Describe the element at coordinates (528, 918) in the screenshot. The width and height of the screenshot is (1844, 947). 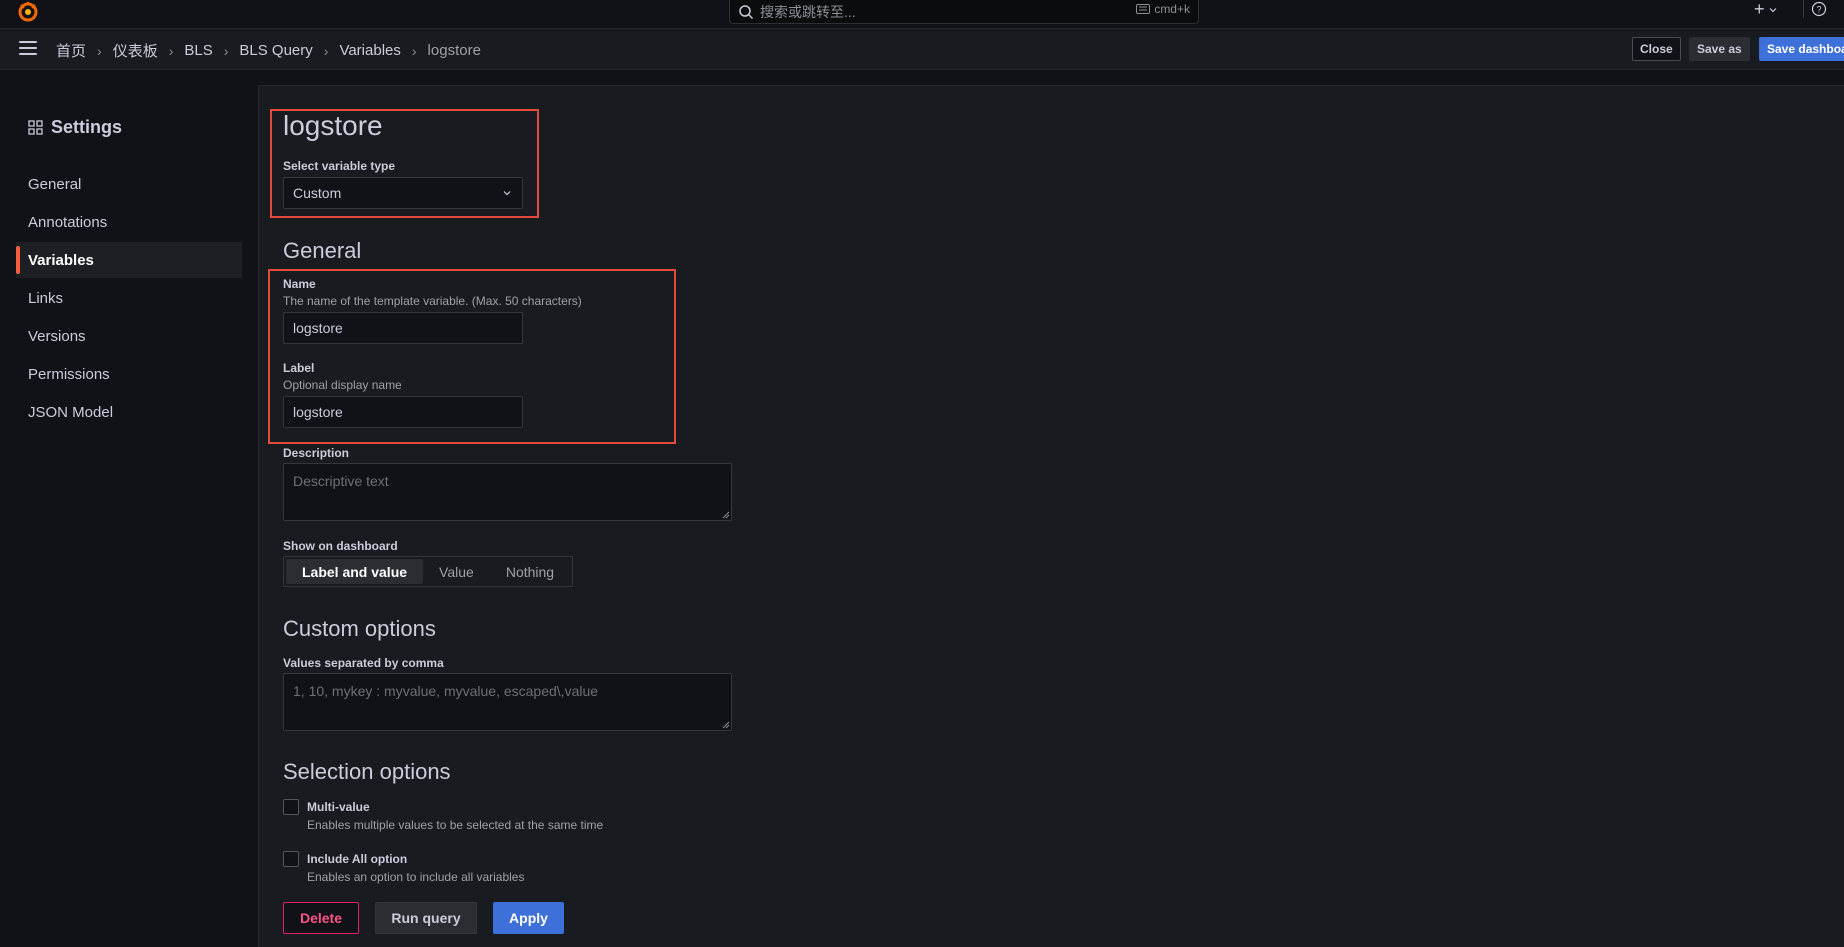
I see `apply-button: Apply` at that location.